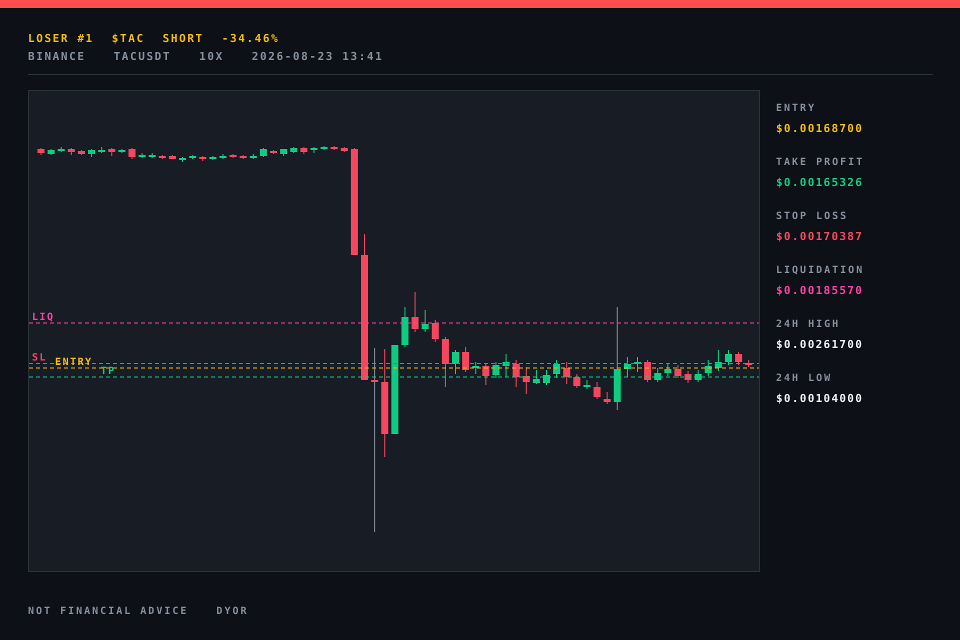  I want to click on stat-value: $0.00165326, so click(820, 183).